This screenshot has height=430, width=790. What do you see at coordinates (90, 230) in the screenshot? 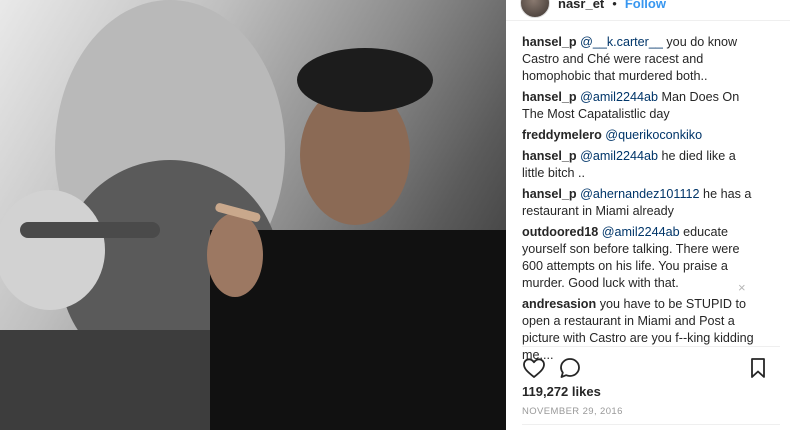
I see `portrait-cigar` at bounding box center [90, 230].